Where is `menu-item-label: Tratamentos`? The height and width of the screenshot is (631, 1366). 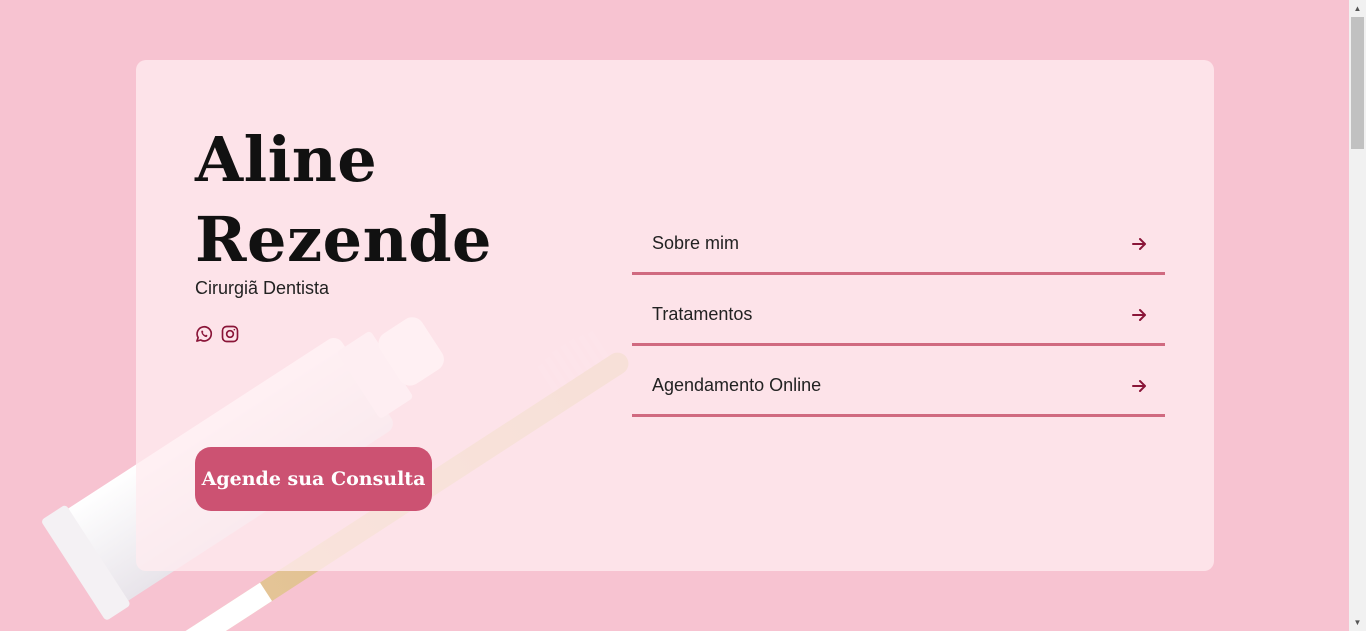
menu-item-label: Tratamentos is located at coordinates (702, 314).